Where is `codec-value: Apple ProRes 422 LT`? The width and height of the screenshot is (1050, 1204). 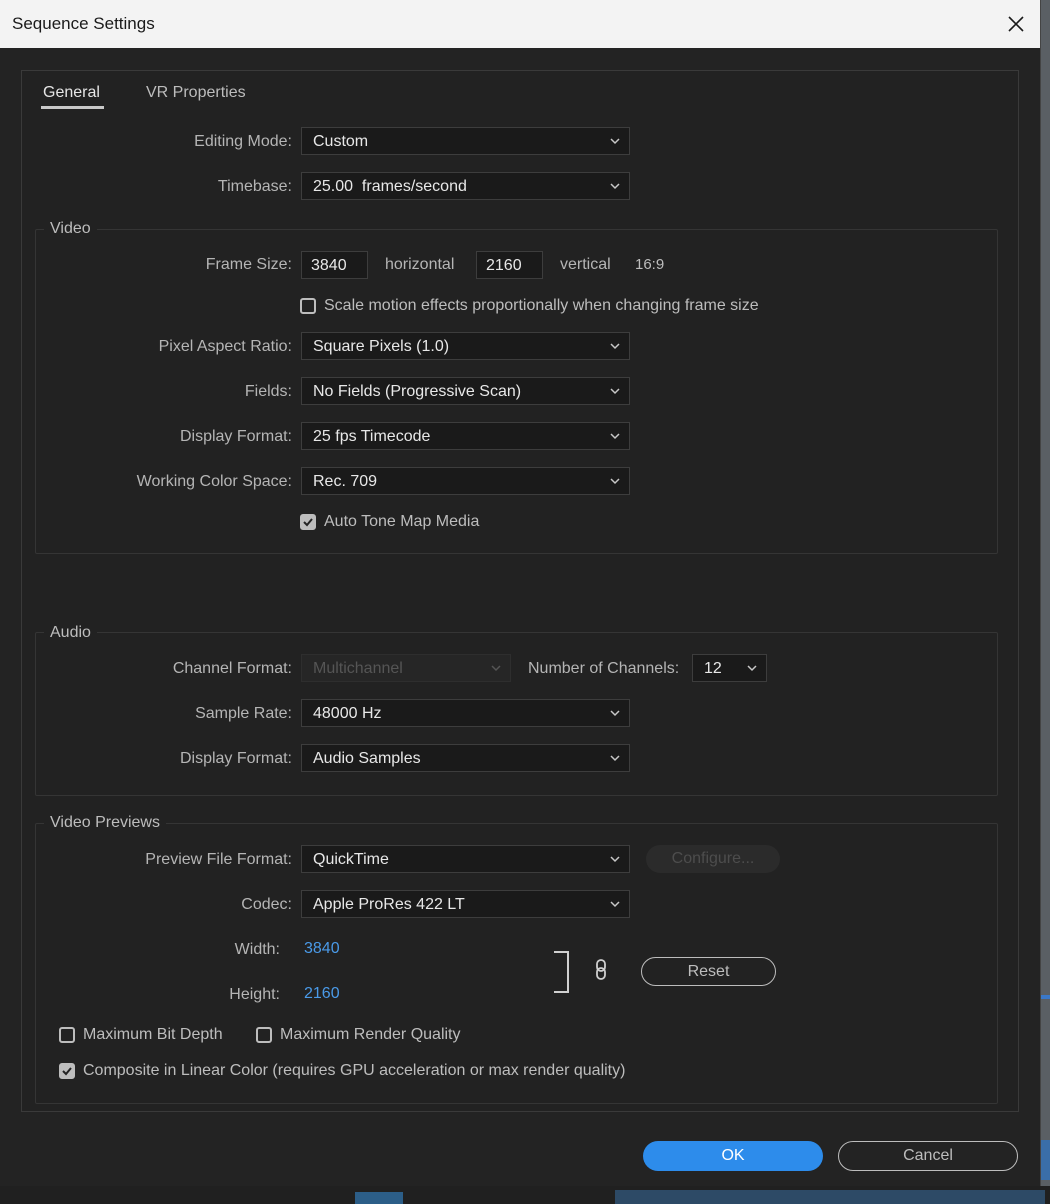
codec-value: Apple ProRes 422 LT is located at coordinates (389, 904).